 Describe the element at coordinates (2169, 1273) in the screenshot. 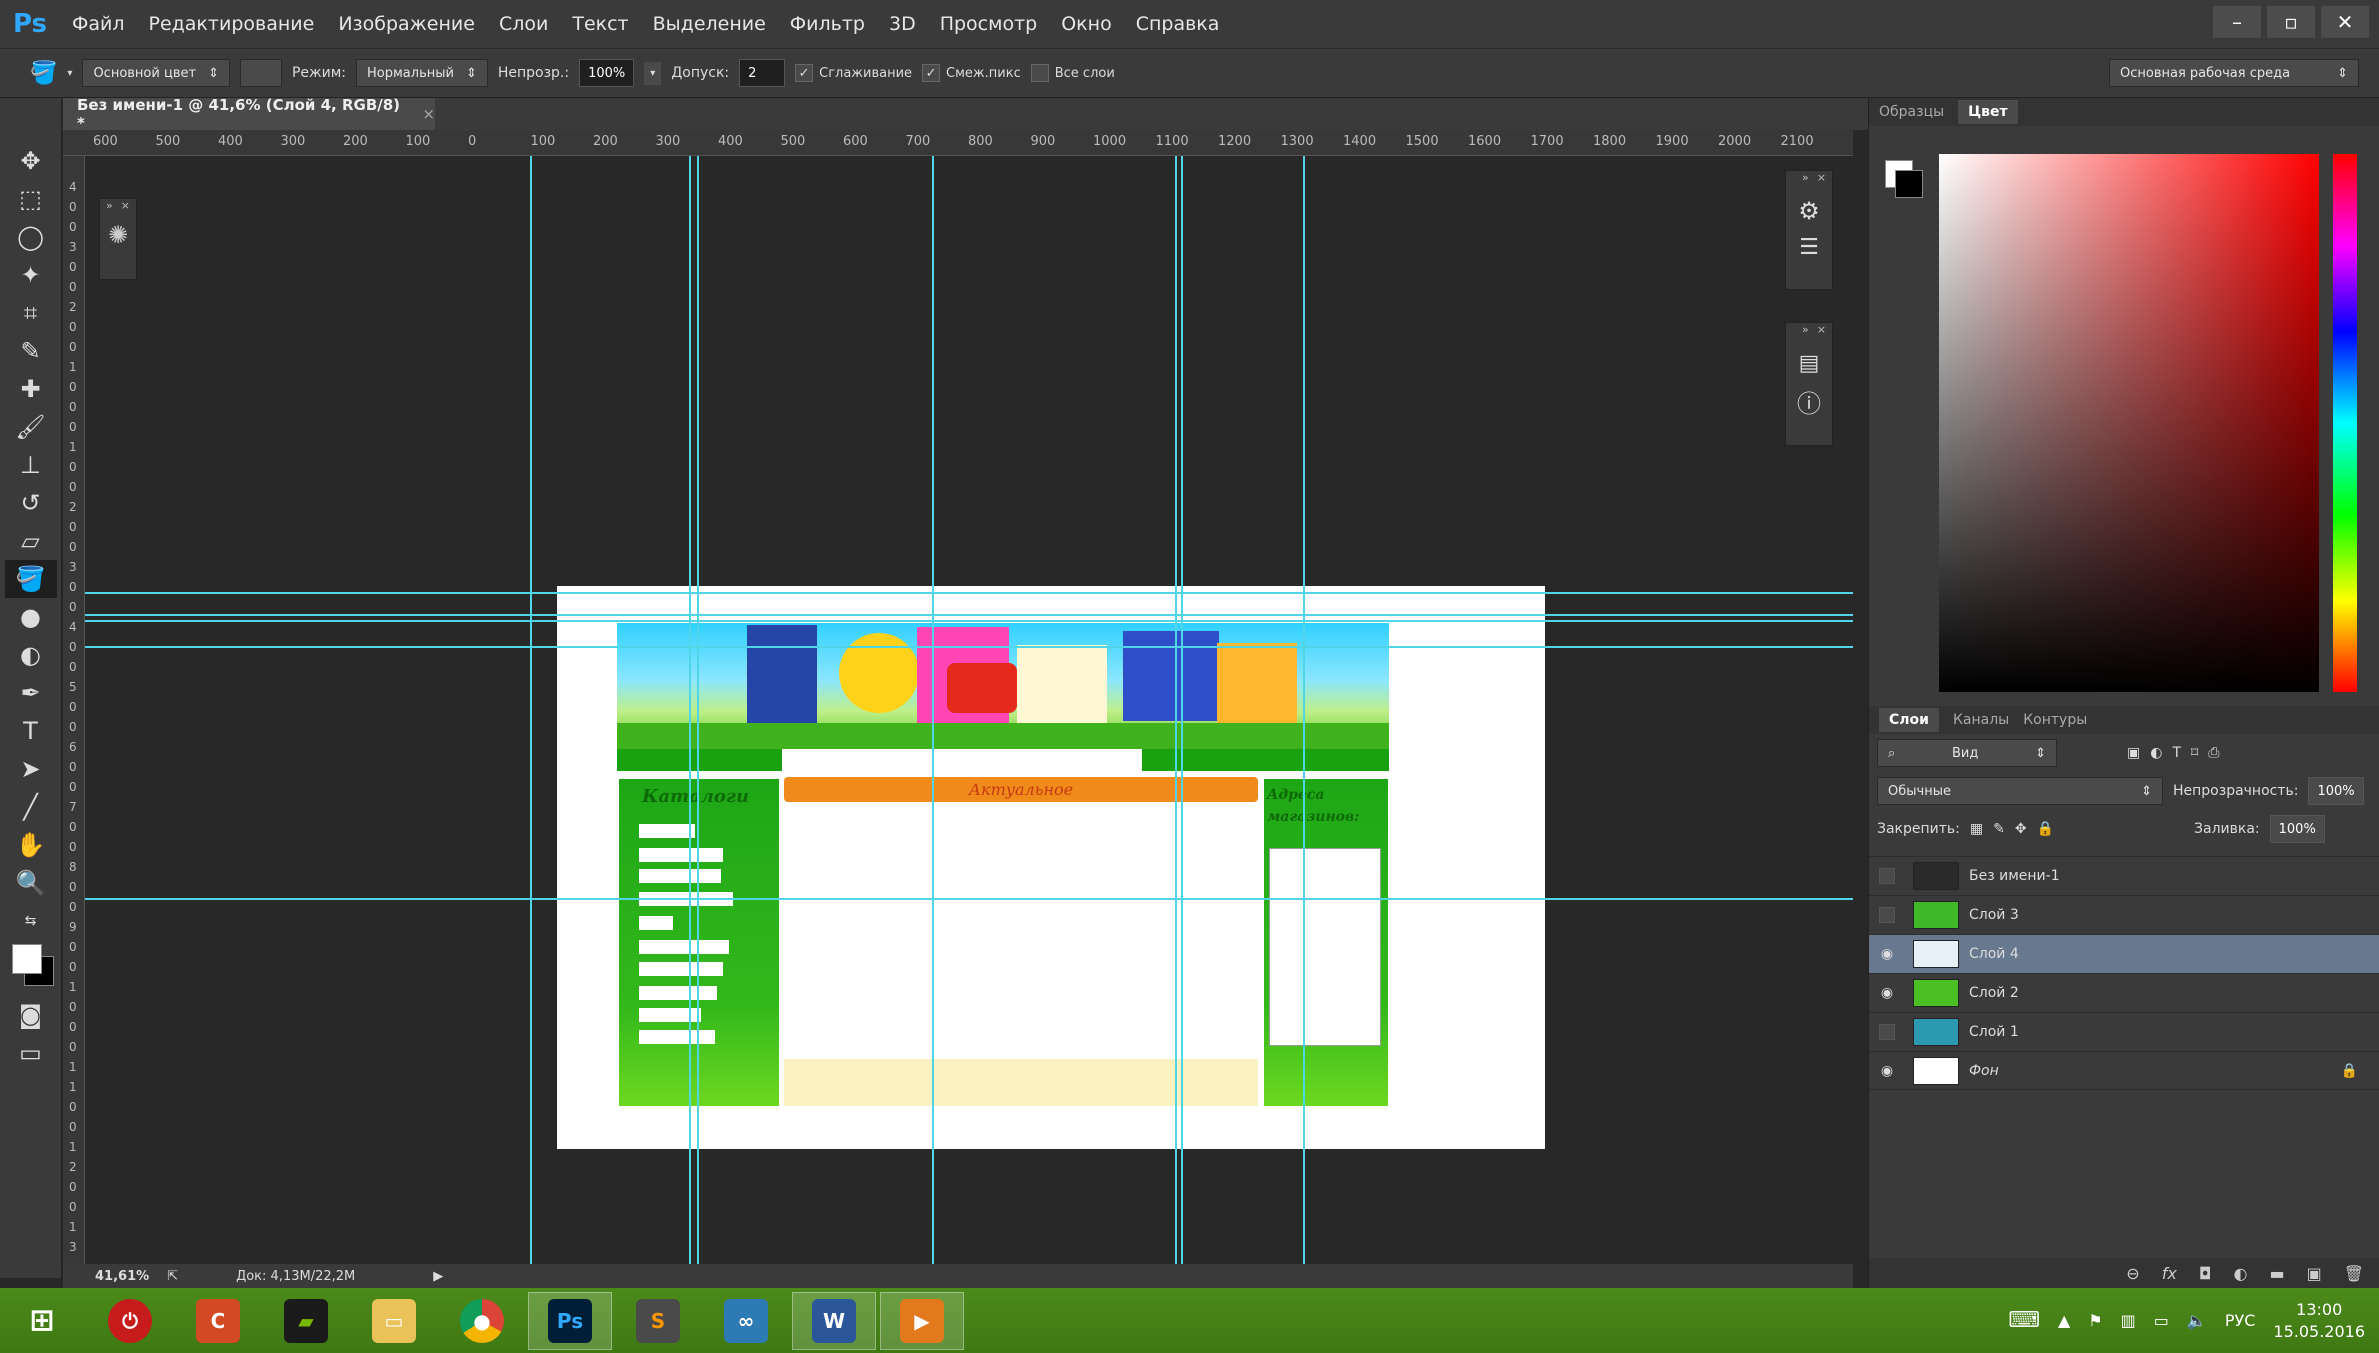

I see `fx-icon: fx` at that location.